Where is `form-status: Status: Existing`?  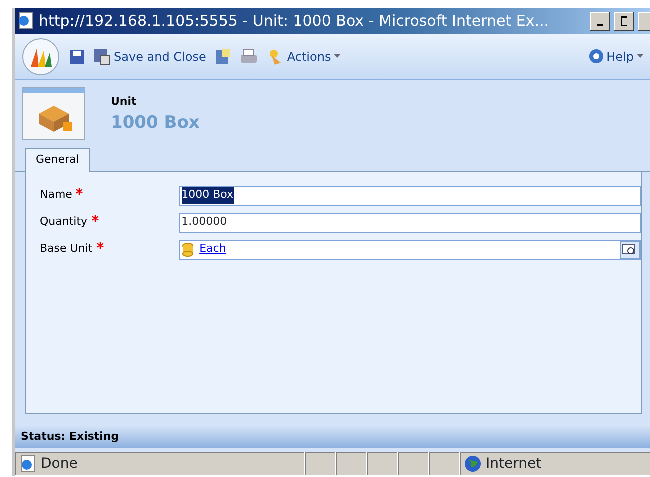 form-status: Status: Existing is located at coordinates (332, 437).